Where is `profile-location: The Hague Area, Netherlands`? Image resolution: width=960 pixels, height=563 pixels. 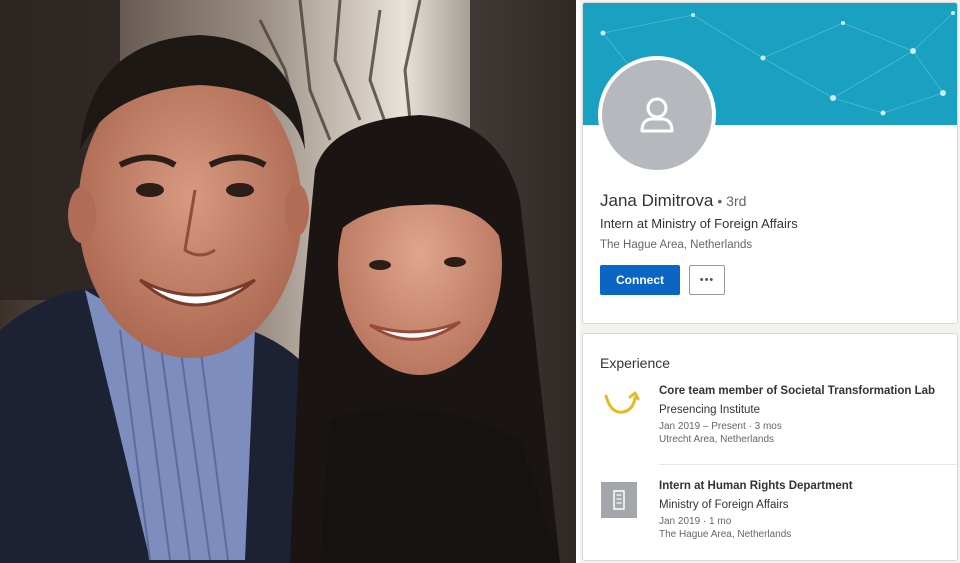 profile-location: The Hague Area, Netherlands is located at coordinates (676, 245).